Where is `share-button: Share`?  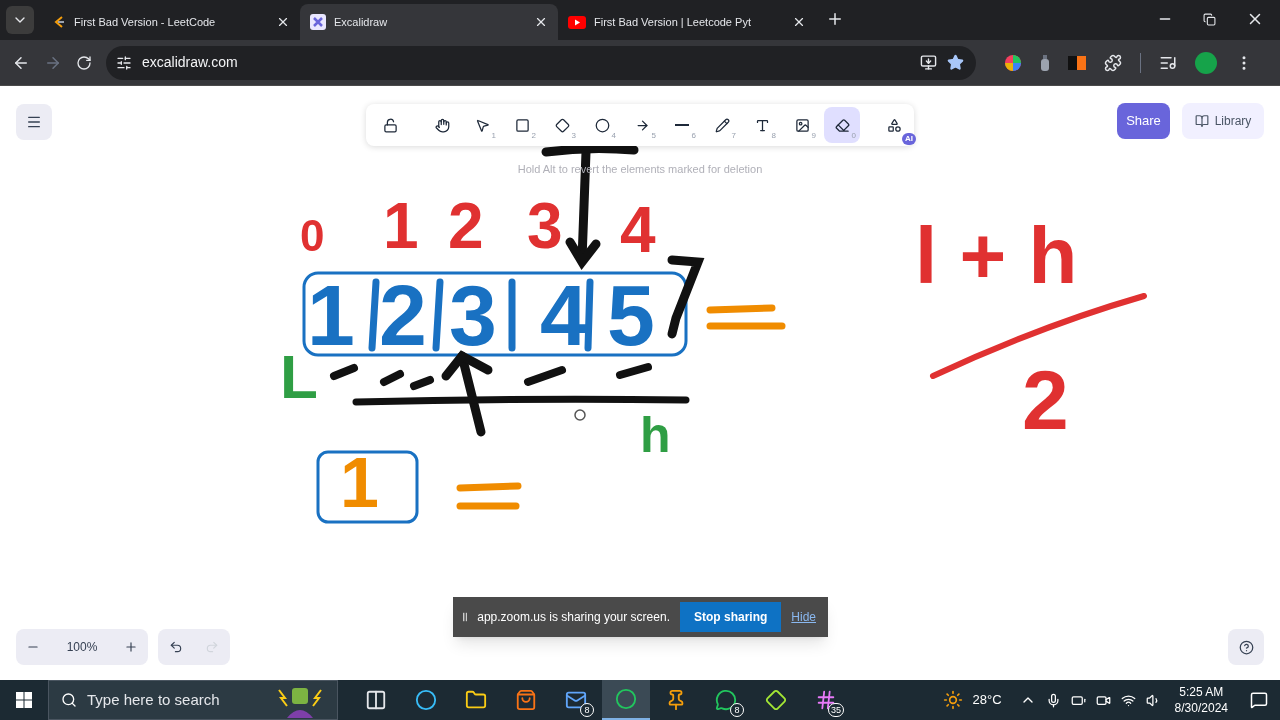 share-button: Share is located at coordinates (1143, 121).